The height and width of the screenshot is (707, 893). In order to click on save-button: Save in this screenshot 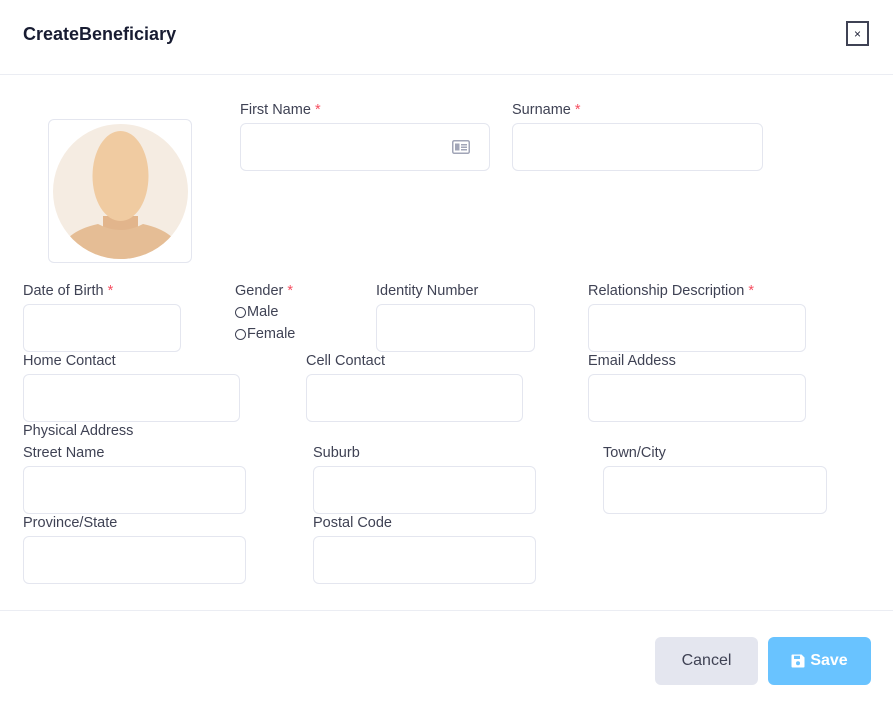, I will do `click(819, 661)`.